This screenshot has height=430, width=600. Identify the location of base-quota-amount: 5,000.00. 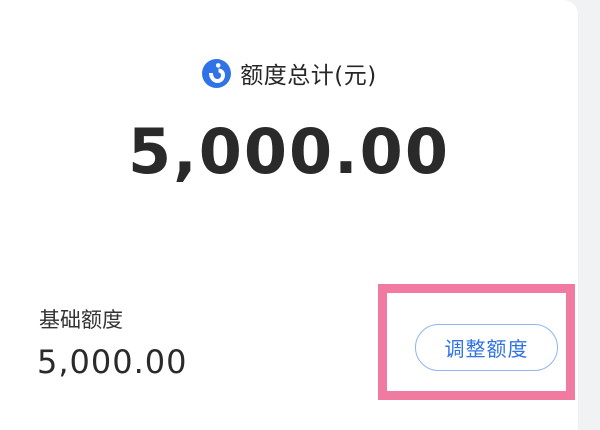
(112, 362).